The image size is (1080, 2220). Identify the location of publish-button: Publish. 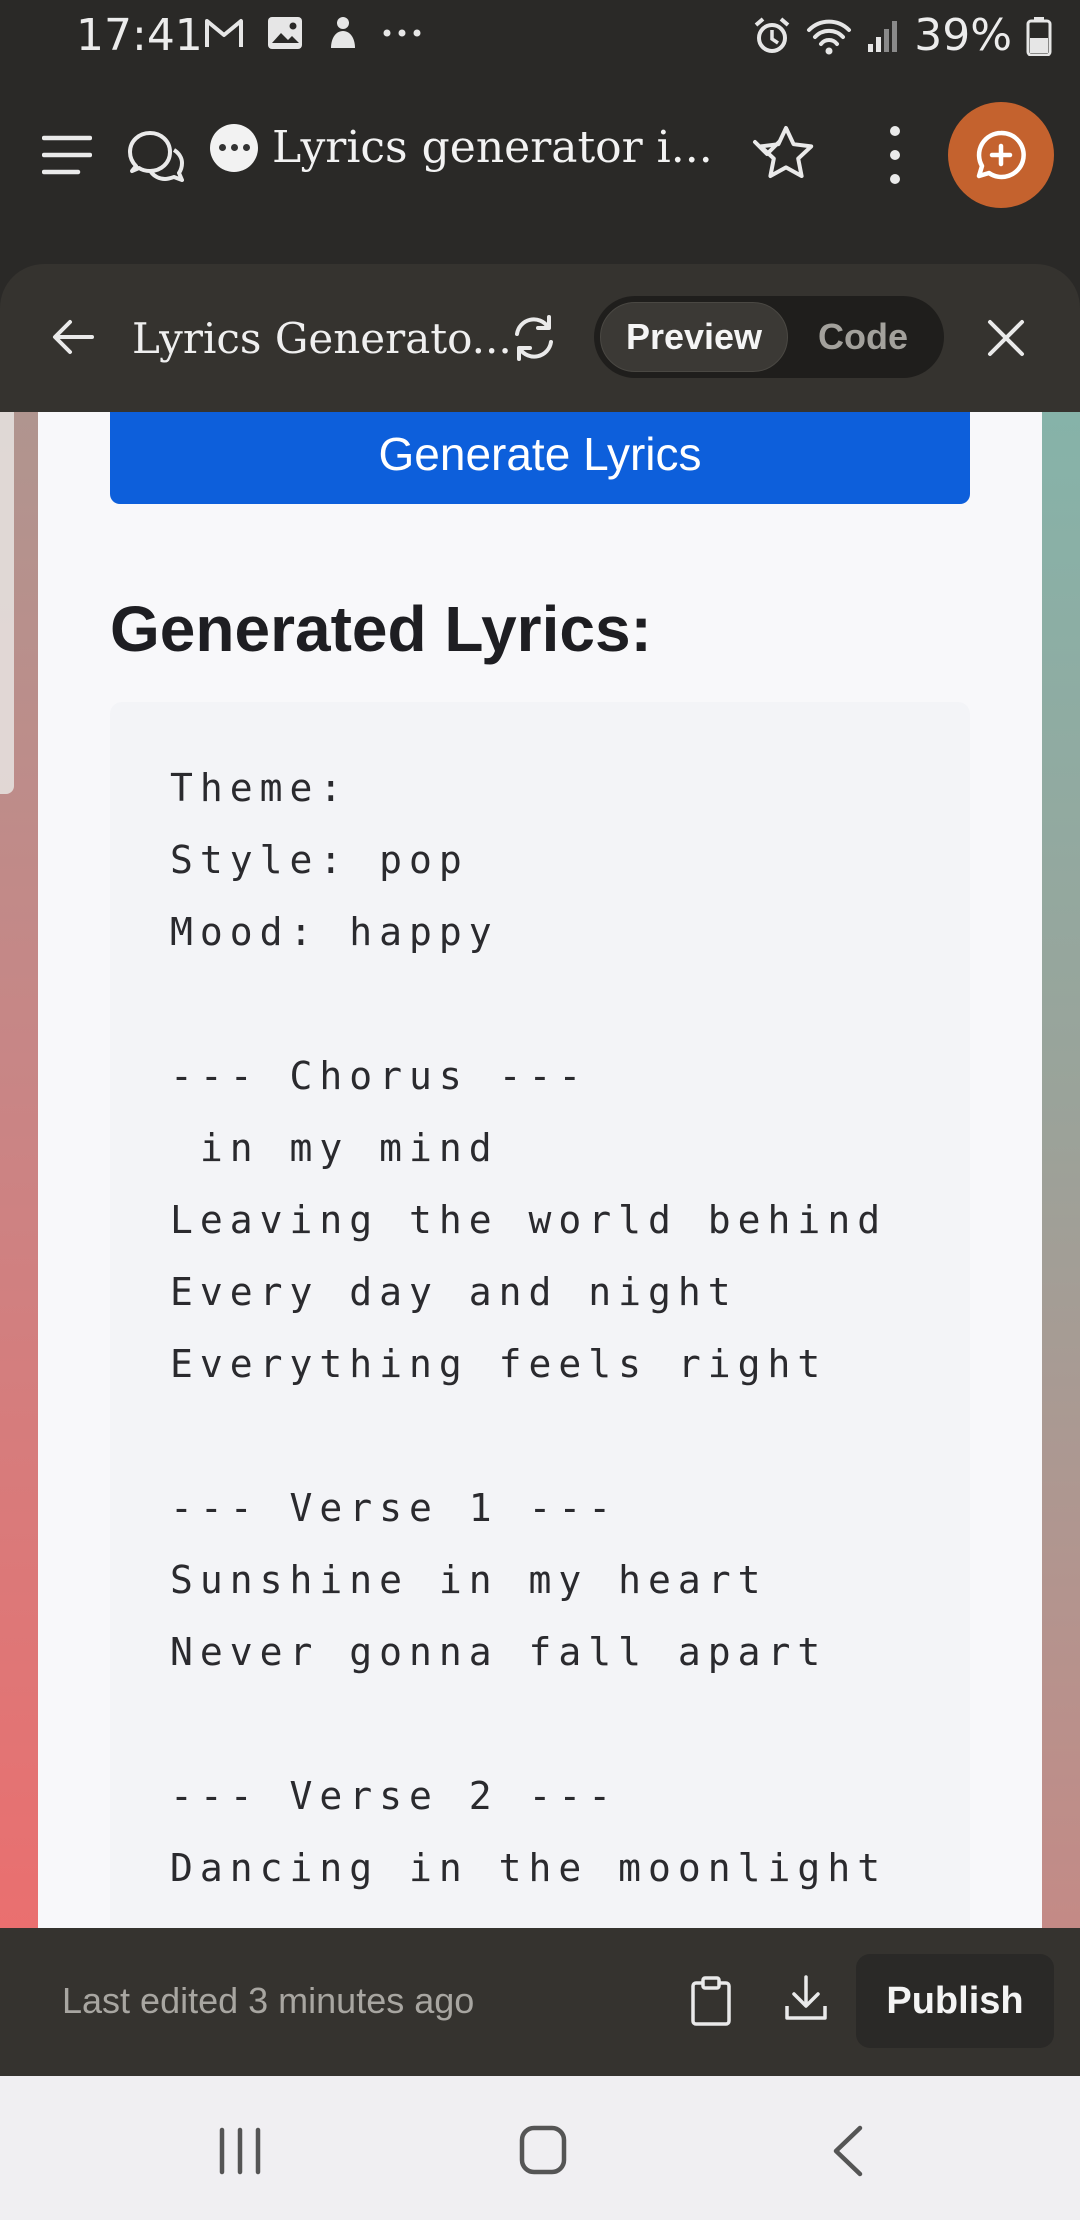
(955, 2001).